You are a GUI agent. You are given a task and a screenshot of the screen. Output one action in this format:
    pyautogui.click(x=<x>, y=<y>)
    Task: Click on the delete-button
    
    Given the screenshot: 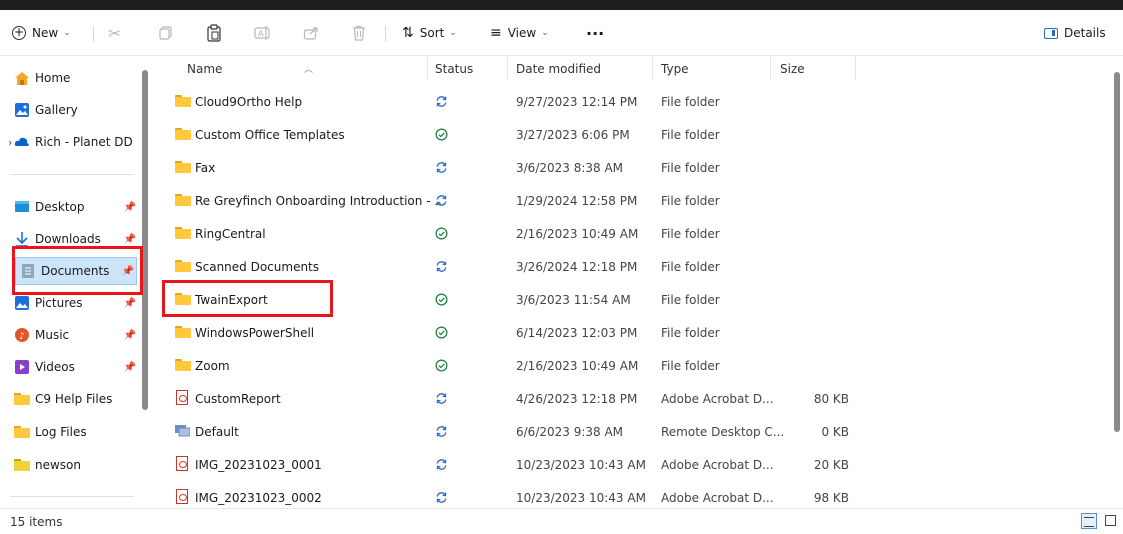 What is the action you would take?
    pyautogui.click(x=359, y=33)
    